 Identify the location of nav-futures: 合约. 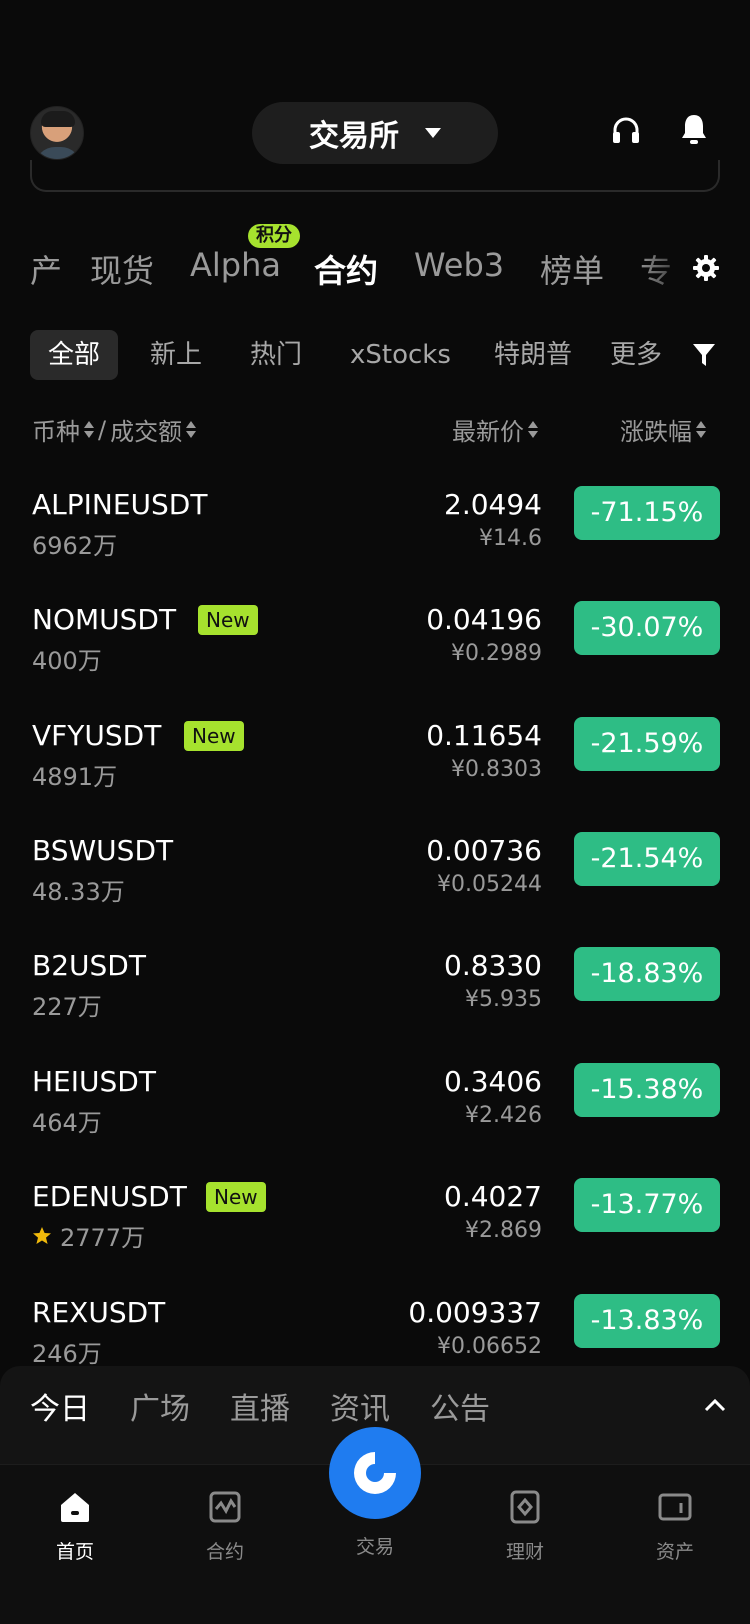
(225, 1526).